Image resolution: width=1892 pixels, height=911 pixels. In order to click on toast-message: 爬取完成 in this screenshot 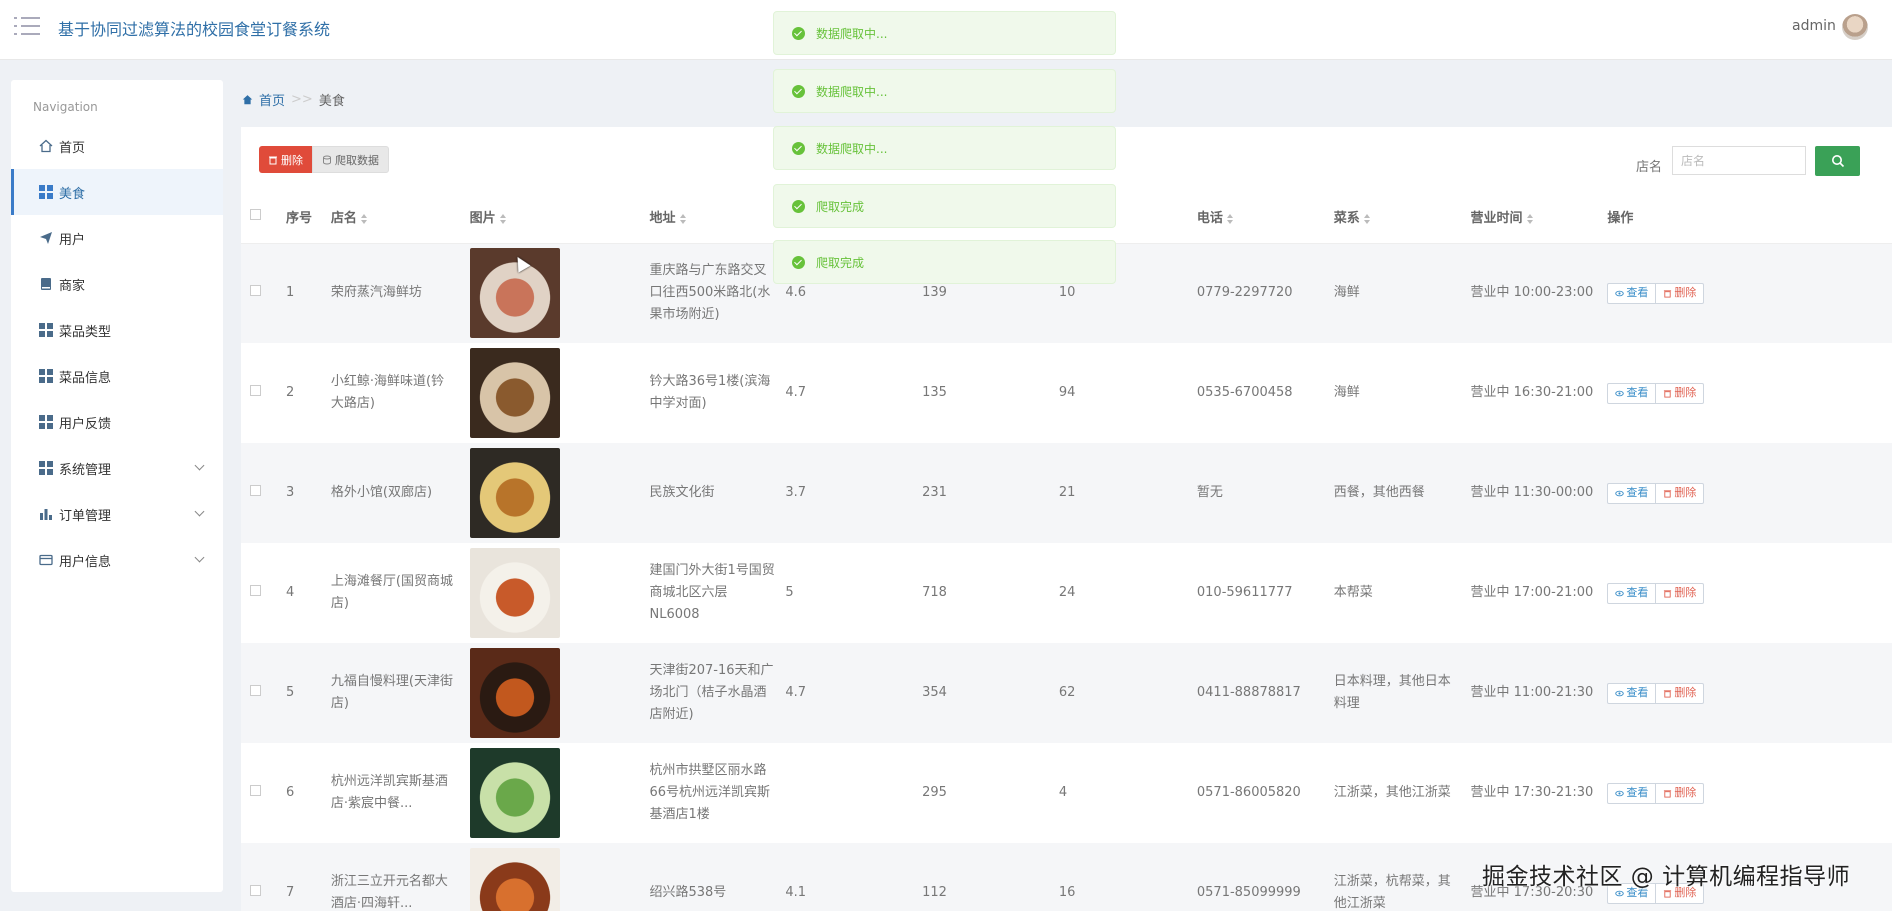, I will do `click(944, 262)`.